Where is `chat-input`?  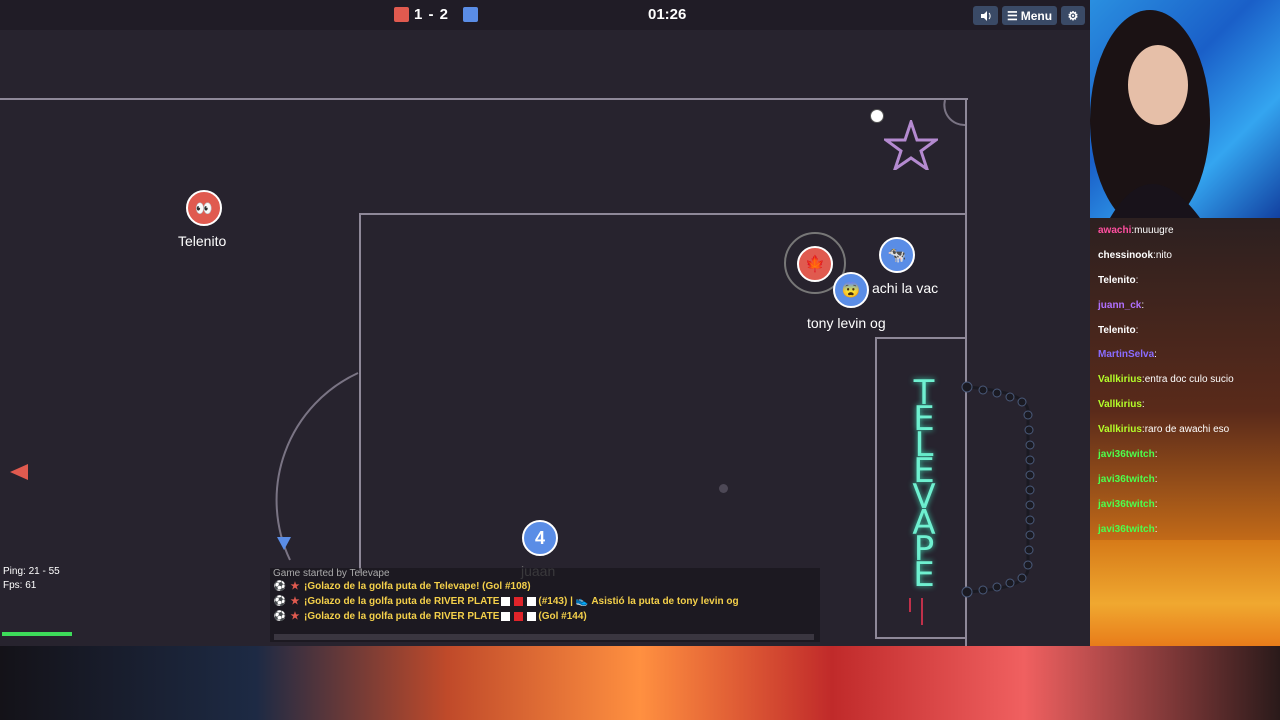 chat-input is located at coordinates (544, 637).